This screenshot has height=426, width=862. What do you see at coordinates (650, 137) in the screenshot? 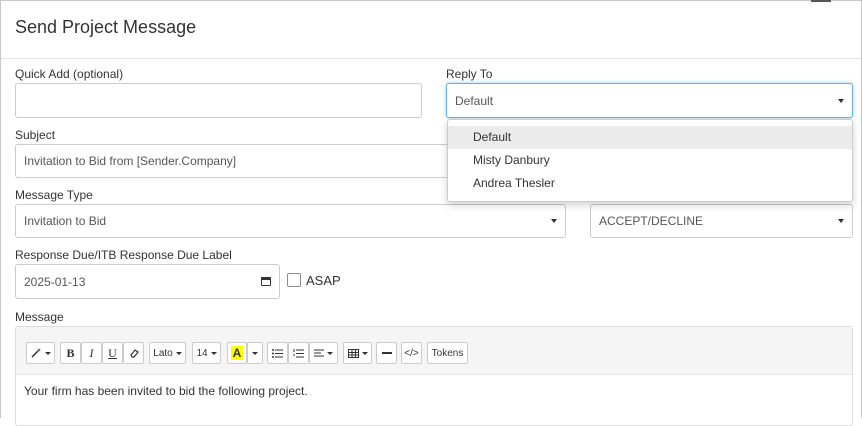
I see `dropdown-option: Default` at bounding box center [650, 137].